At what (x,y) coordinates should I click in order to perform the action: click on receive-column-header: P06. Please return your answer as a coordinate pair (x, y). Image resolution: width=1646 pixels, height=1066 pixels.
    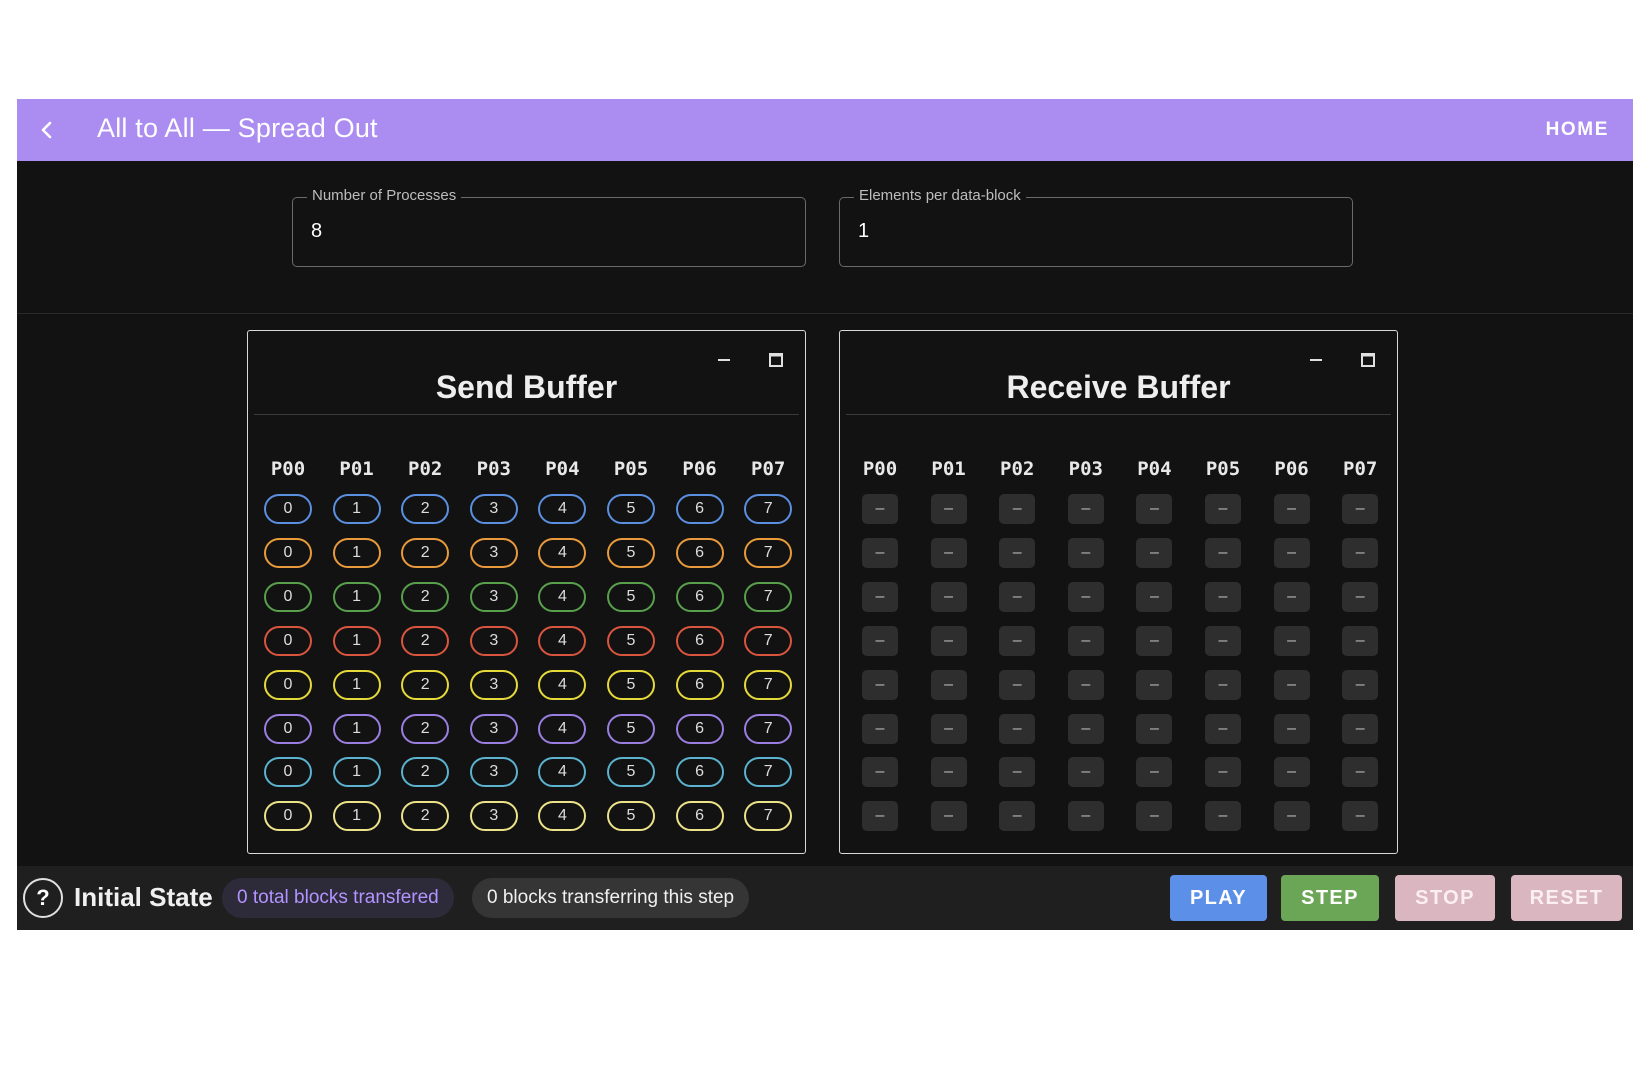
    Looking at the image, I should click on (1291, 469).